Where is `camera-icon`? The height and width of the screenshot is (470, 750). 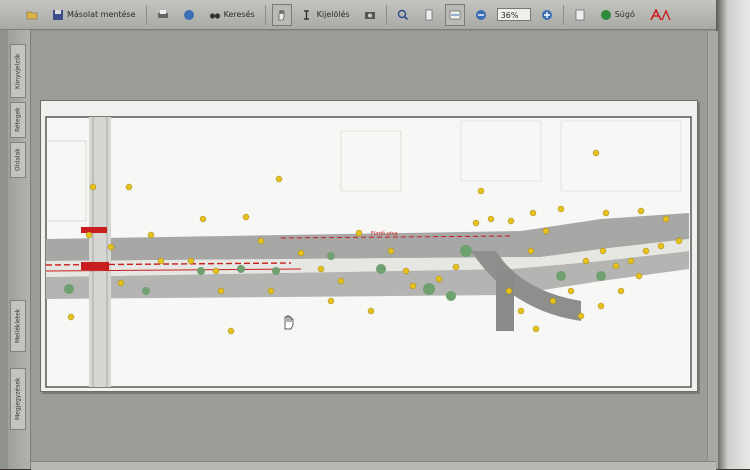
camera-icon is located at coordinates (369, 15).